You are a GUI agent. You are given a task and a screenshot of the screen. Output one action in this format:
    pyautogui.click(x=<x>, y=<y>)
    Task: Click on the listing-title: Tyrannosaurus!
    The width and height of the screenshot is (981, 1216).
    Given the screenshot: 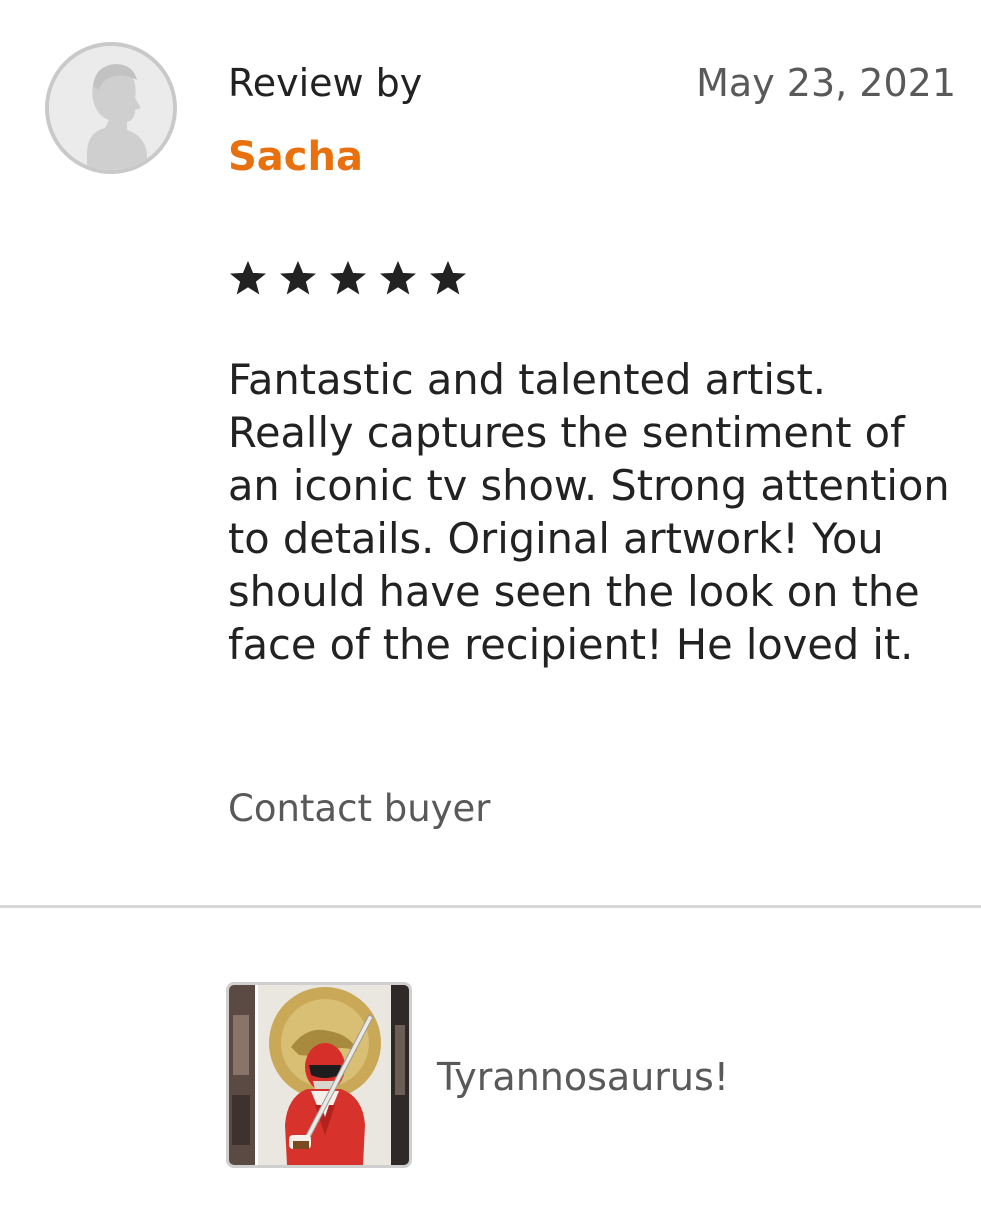 What is the action you would take?
    pyautogui.click(x=583, y=1077)
    